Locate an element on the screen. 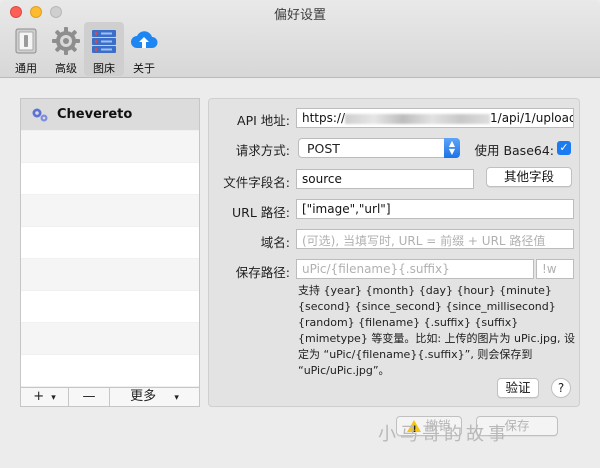 This screenshot has width=600, height=468. watermark-text: 小马哥的故事 is located at coordinates (444, 434).